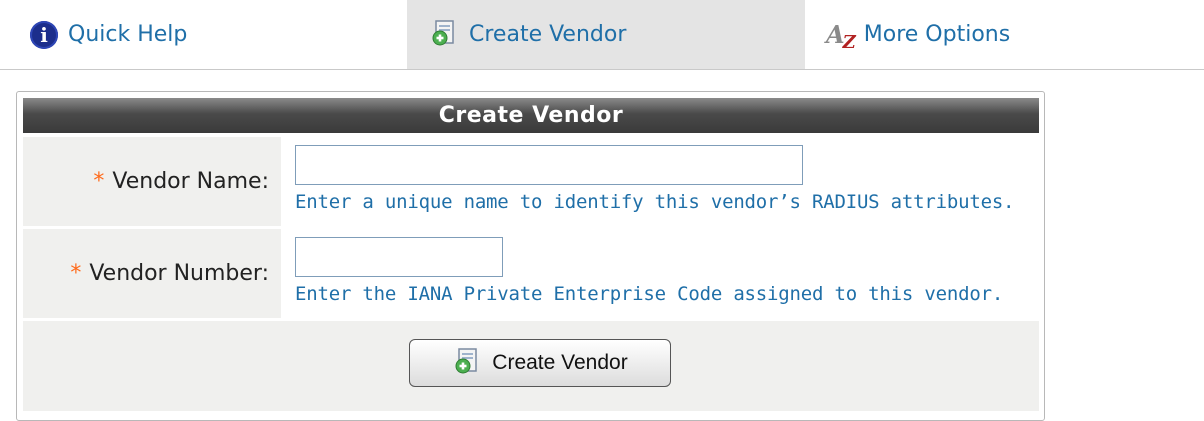 Image resolution: width=1204 pixels, height=421 pixels. I want to click on vendor-name-label-cell: * Vendor Name:, so click(152, 181).